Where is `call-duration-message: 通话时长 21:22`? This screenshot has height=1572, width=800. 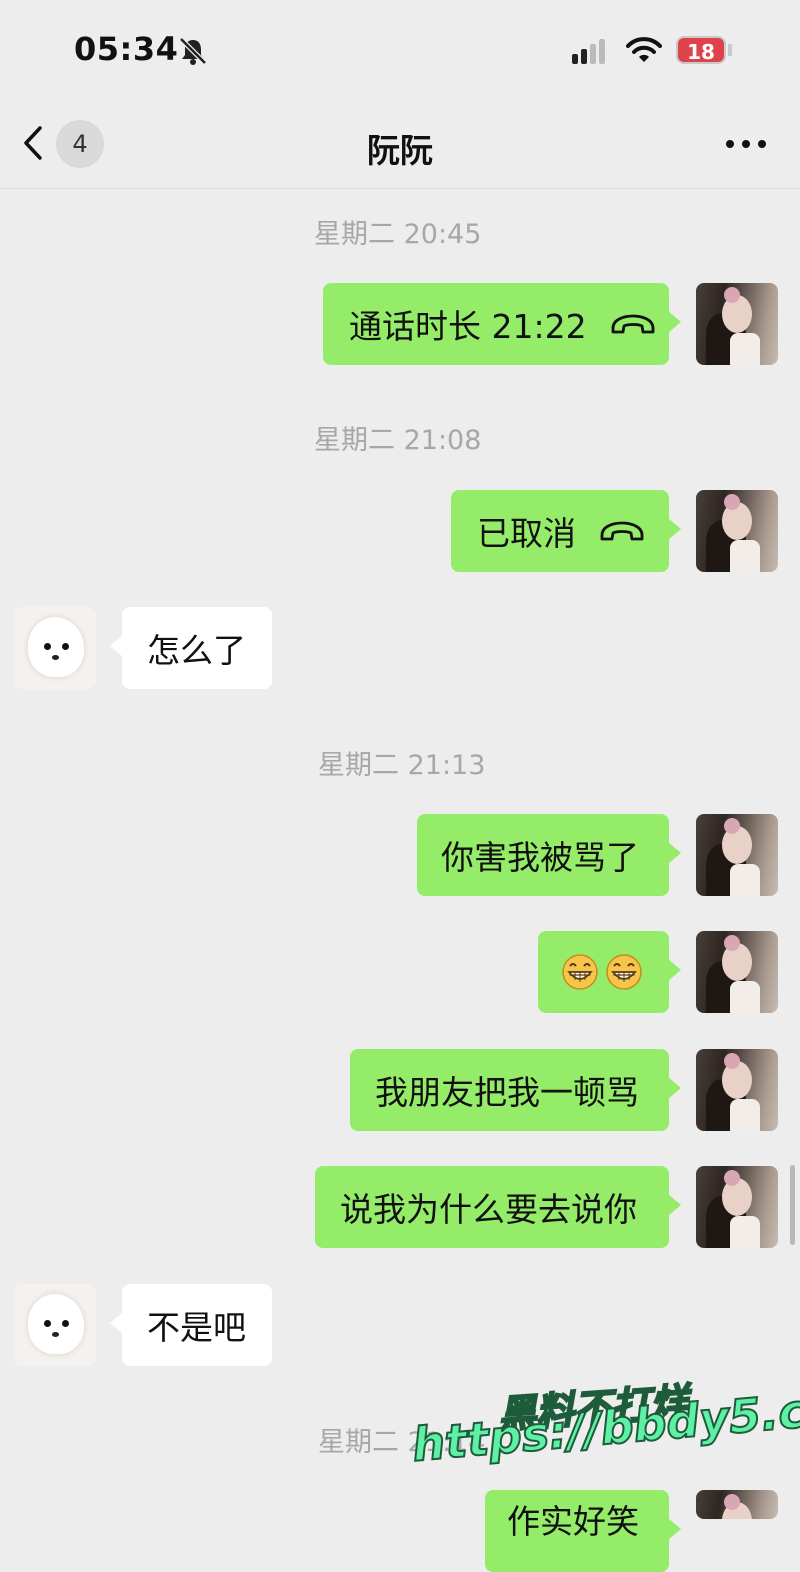
call-duration-message: 通话时长 21:22 is located at coordinates (502, 324).